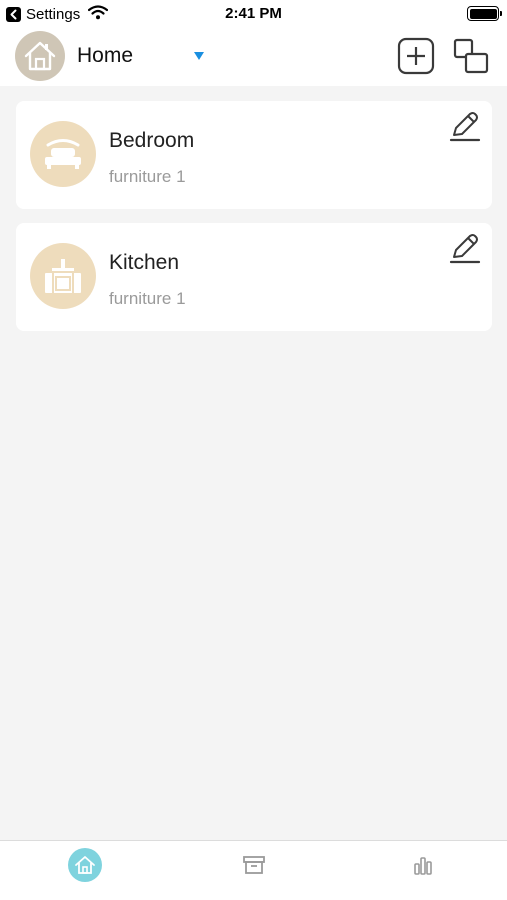 This screenshot has width=507, height=900. I want to click on status-bar: Settings 2:41 PM, so click(253, 14).